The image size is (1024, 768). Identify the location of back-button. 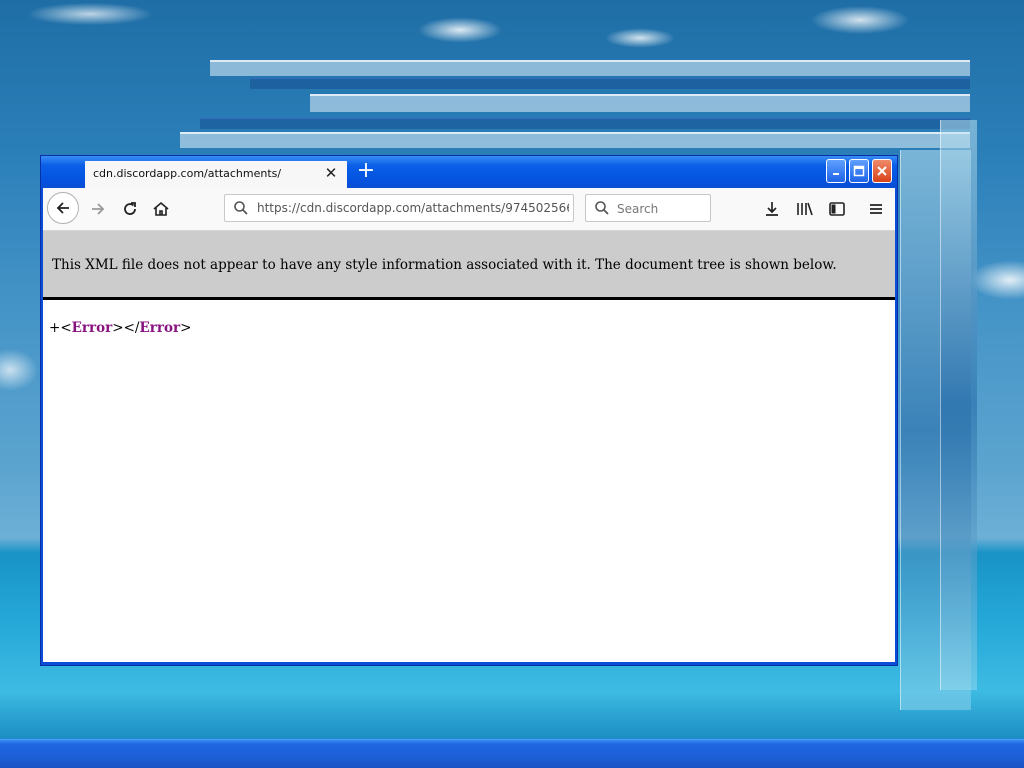
(63, 208).